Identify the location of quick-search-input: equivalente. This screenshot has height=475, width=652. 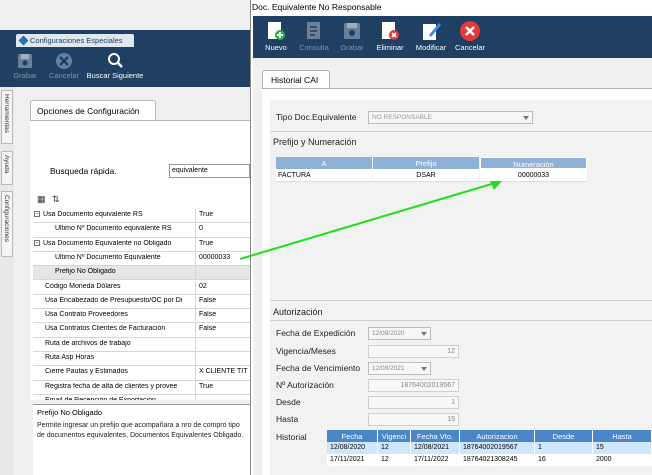
(209, 171).